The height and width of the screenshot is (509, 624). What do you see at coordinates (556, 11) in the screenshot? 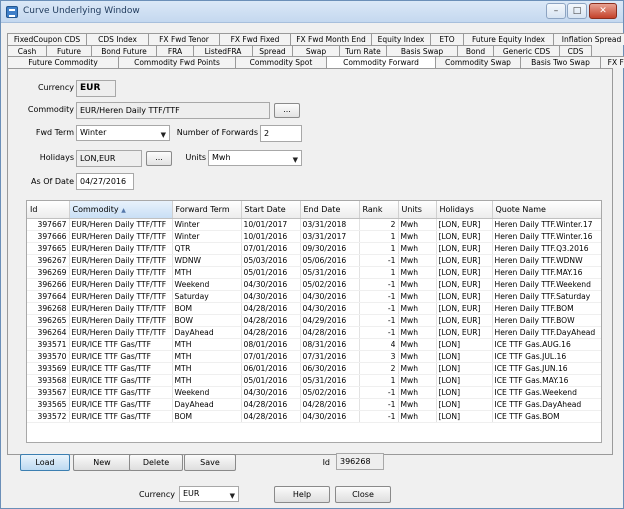
I see `minimize-button: –` at bounding box center [556, 11].